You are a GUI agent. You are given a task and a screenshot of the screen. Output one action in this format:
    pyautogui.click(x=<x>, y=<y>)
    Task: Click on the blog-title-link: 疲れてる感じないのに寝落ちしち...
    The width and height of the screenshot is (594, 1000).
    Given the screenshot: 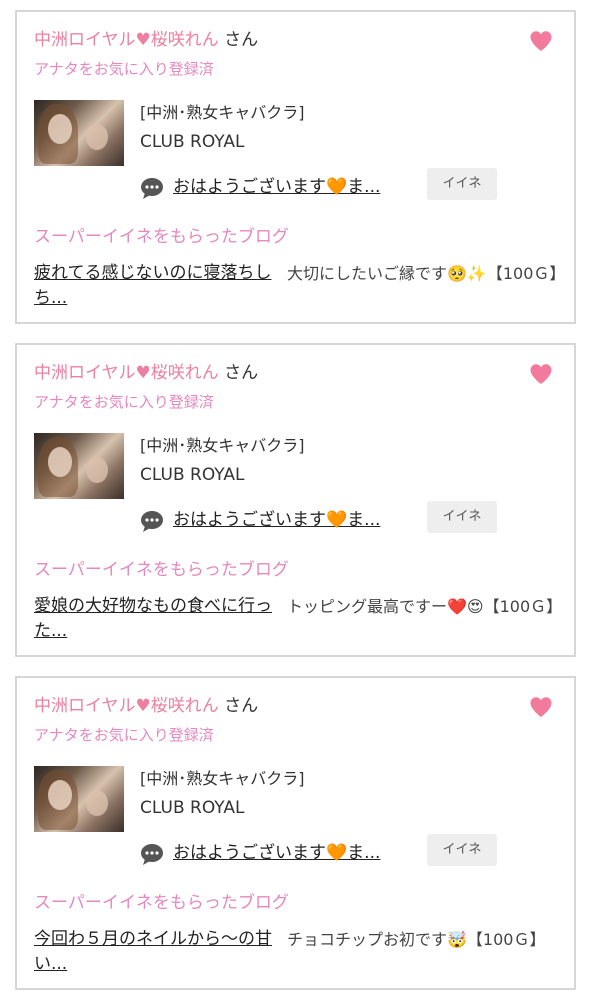 What is the action you would take?
    pyautogui.click(x=154, y=286)
    